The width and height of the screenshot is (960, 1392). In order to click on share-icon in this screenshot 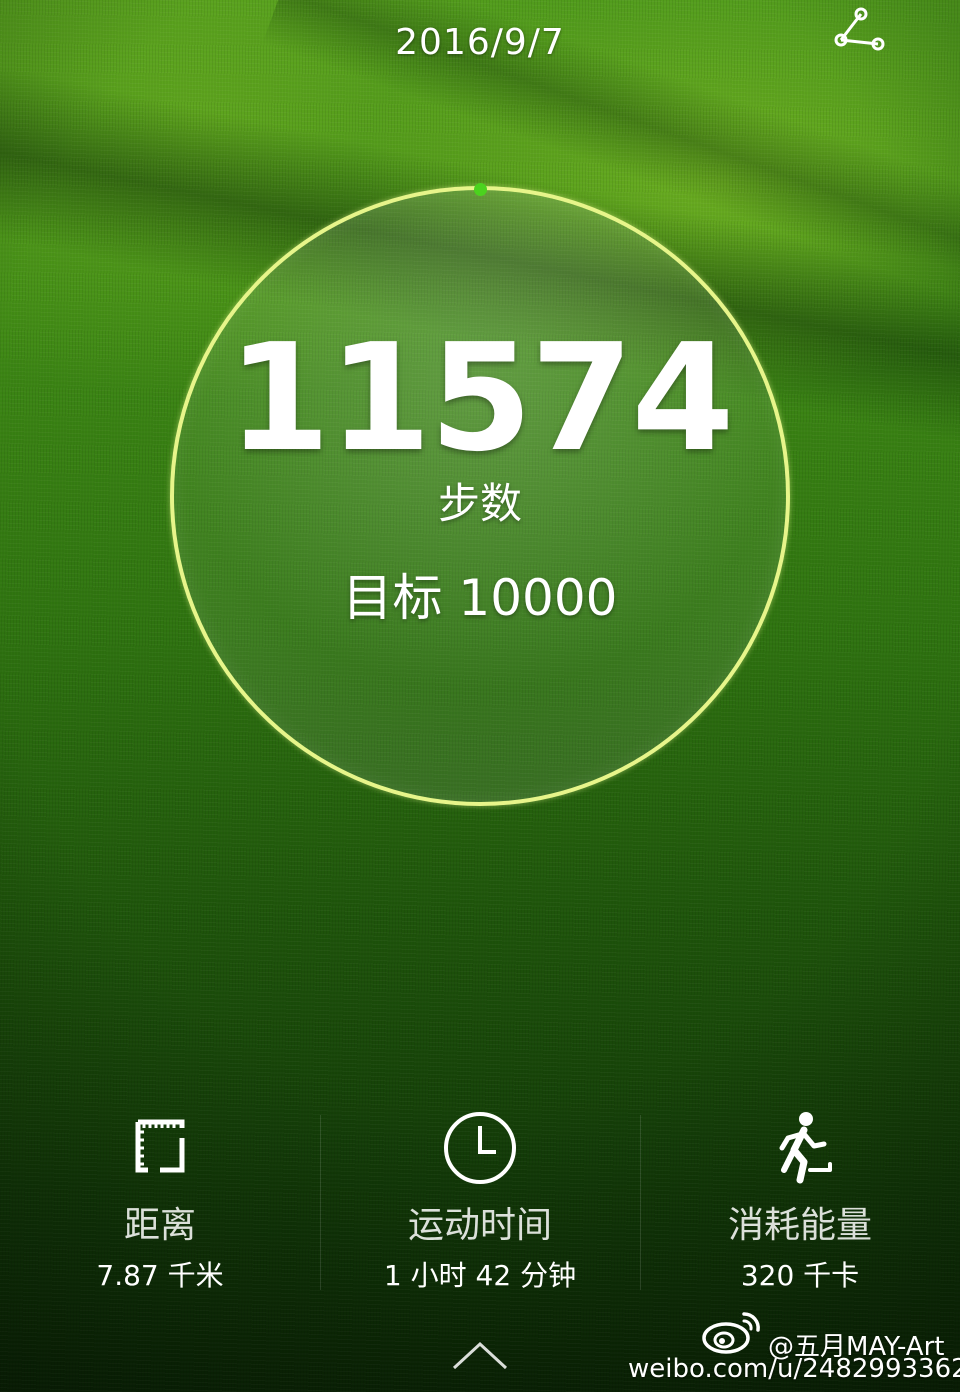, I will do `click(859, 29)`.